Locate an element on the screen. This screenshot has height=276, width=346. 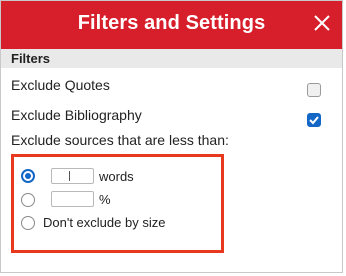
words-label: words is located at coordinates (116, 176).